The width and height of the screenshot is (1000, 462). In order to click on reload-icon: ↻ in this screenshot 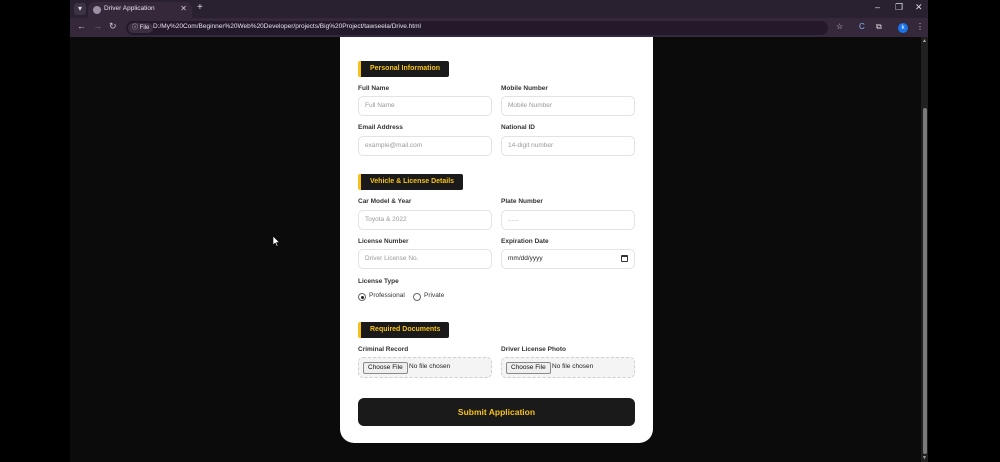, I will do `click(113, 26)`.